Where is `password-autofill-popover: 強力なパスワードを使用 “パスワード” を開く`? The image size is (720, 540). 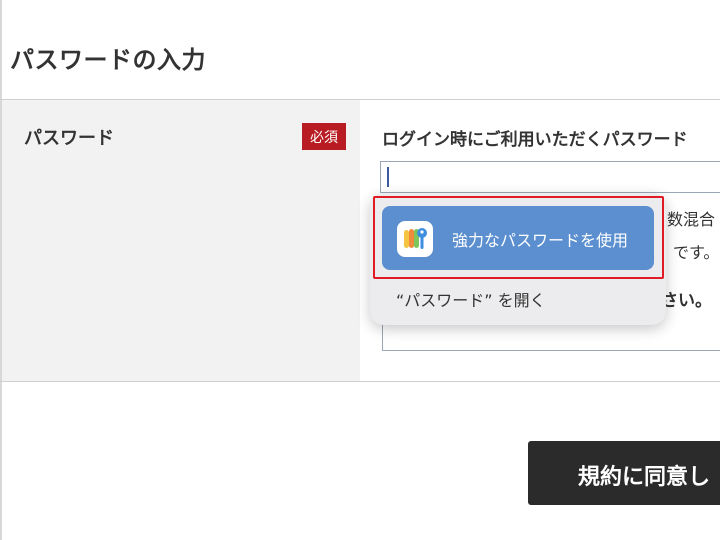 password-autofill-popover: 強力なパスワードを使用 “パスワード” を開く is located at coordinates (518, 259).